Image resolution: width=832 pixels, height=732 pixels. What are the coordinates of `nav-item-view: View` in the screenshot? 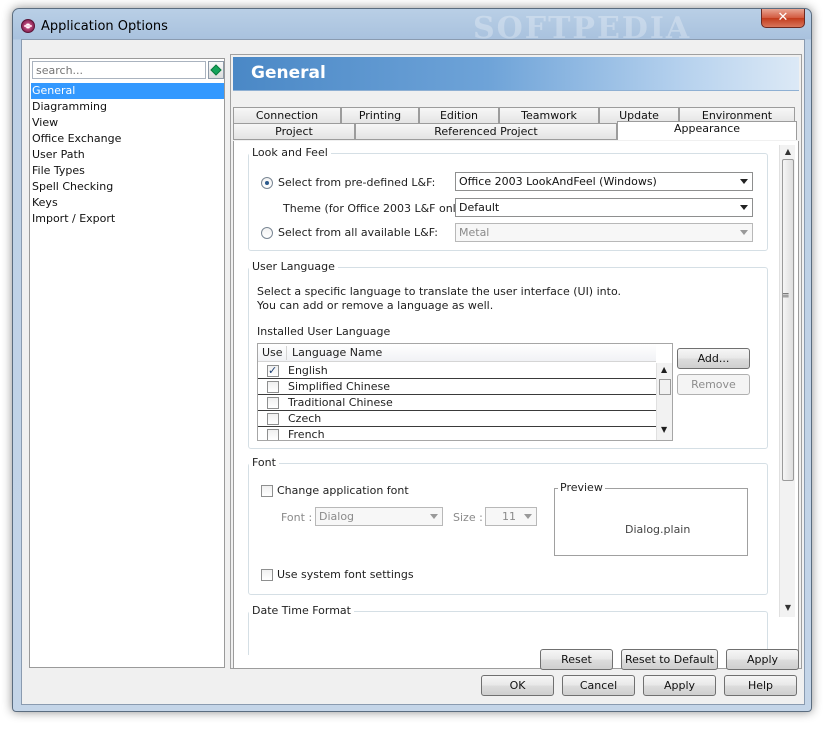 It's located at (127, 123).